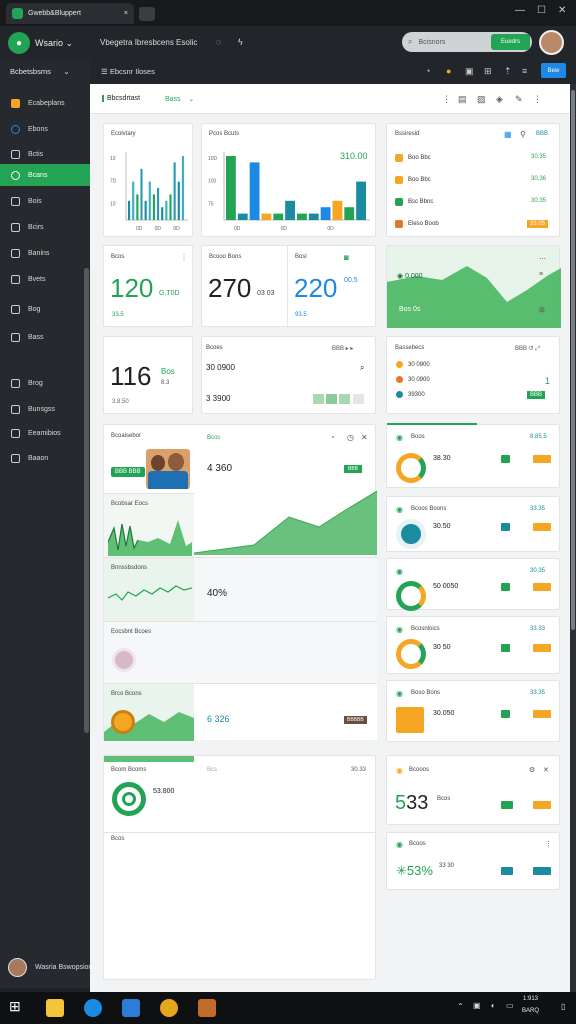 The height and width of the screenshot is (1024, 576). I want to click on calendar-icon: ▣, so click(469, 71).